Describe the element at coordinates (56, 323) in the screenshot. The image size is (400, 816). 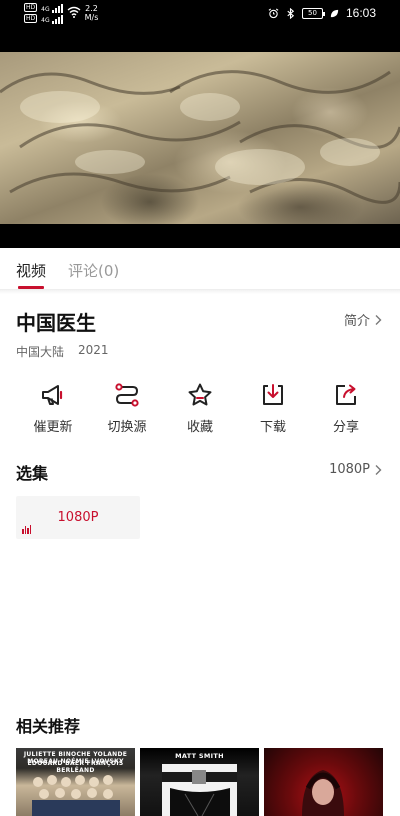
I see `show-title: 中国医生` at that location.